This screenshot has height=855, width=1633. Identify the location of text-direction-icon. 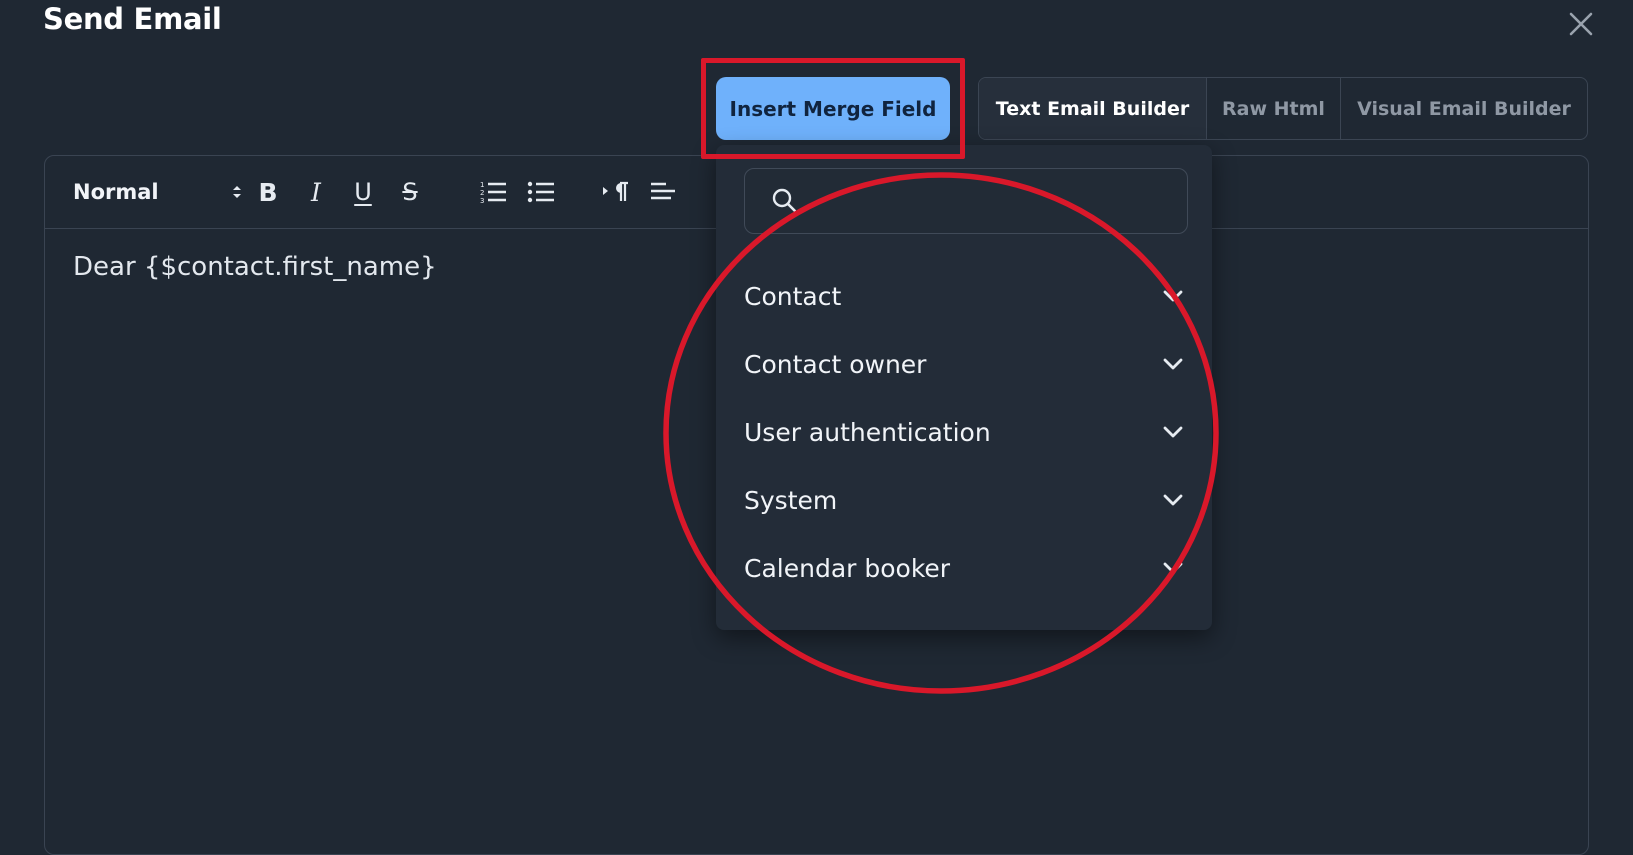
(615, 191).